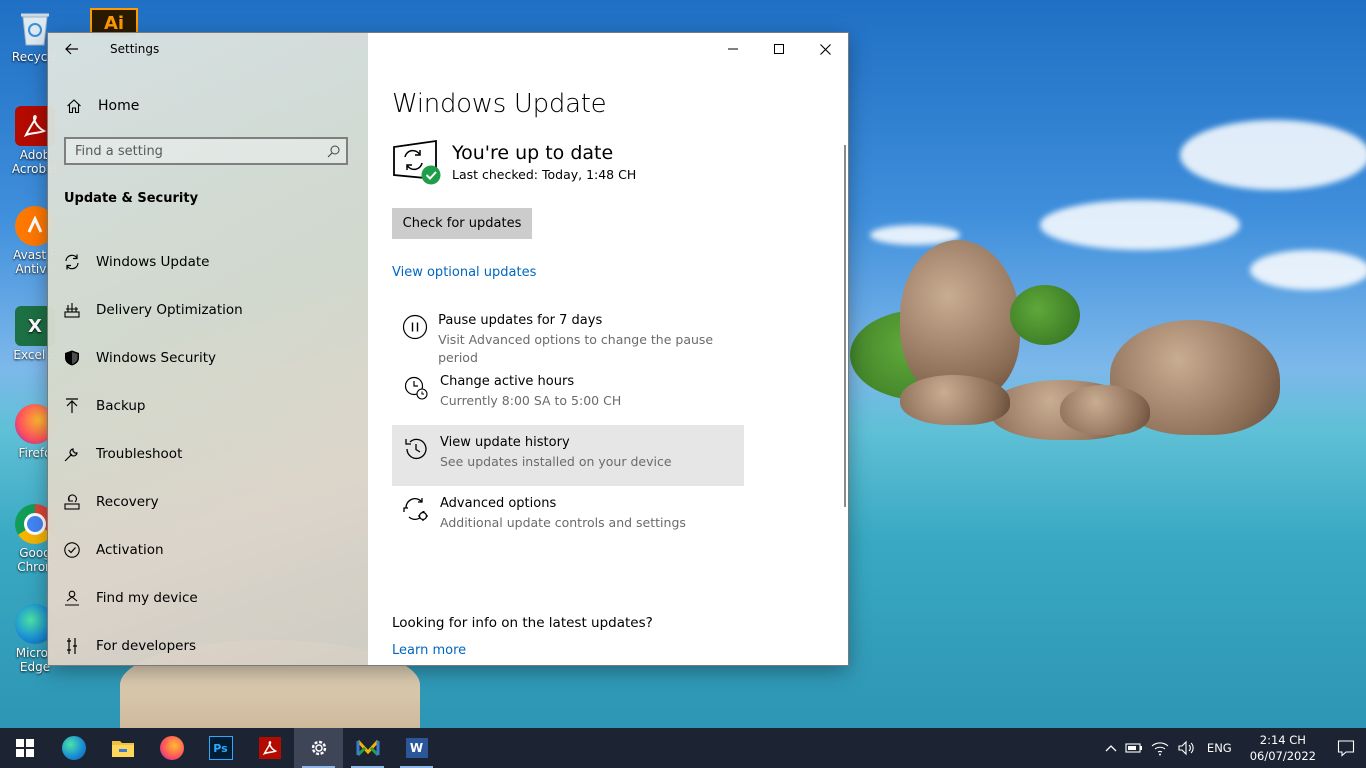 The height and width of the screenshot is (768, 1366). I want to click on maximize-button, so click(779, 49).